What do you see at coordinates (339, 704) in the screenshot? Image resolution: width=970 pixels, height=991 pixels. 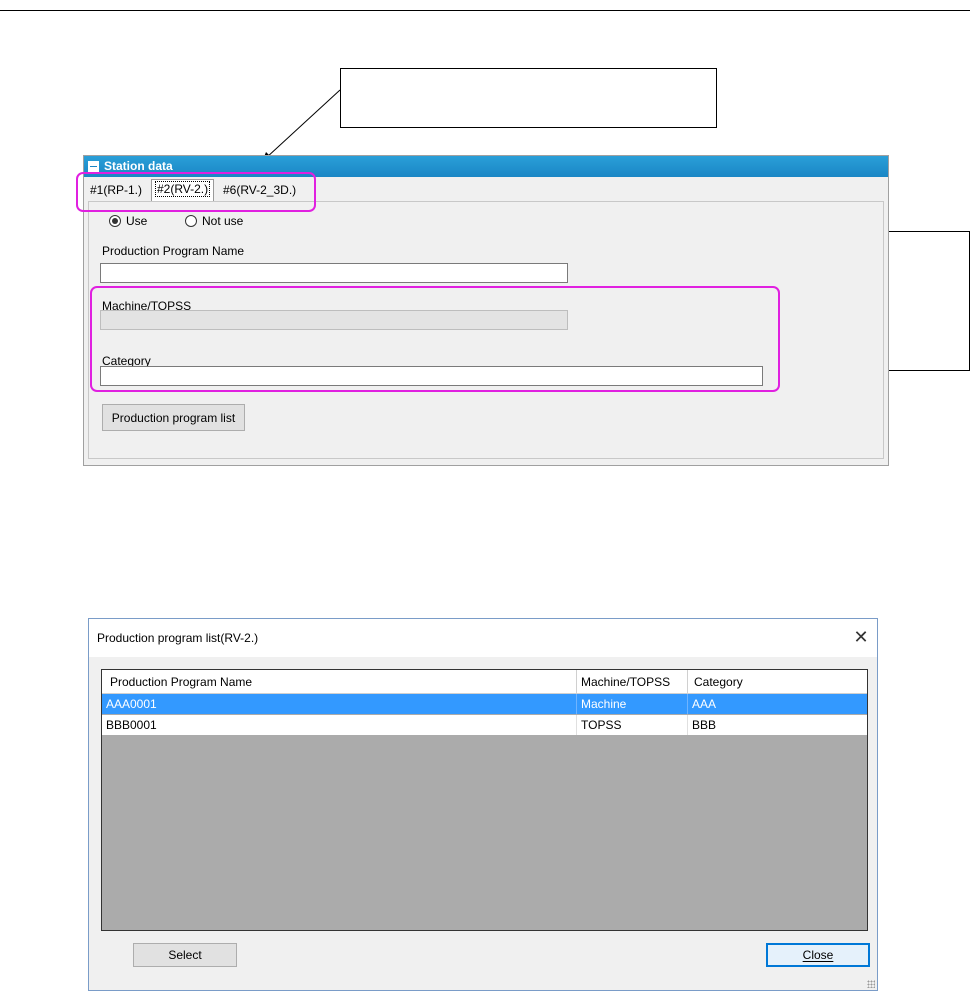 I see `cell-name: AAA0001` at bounding box center [339, 704].